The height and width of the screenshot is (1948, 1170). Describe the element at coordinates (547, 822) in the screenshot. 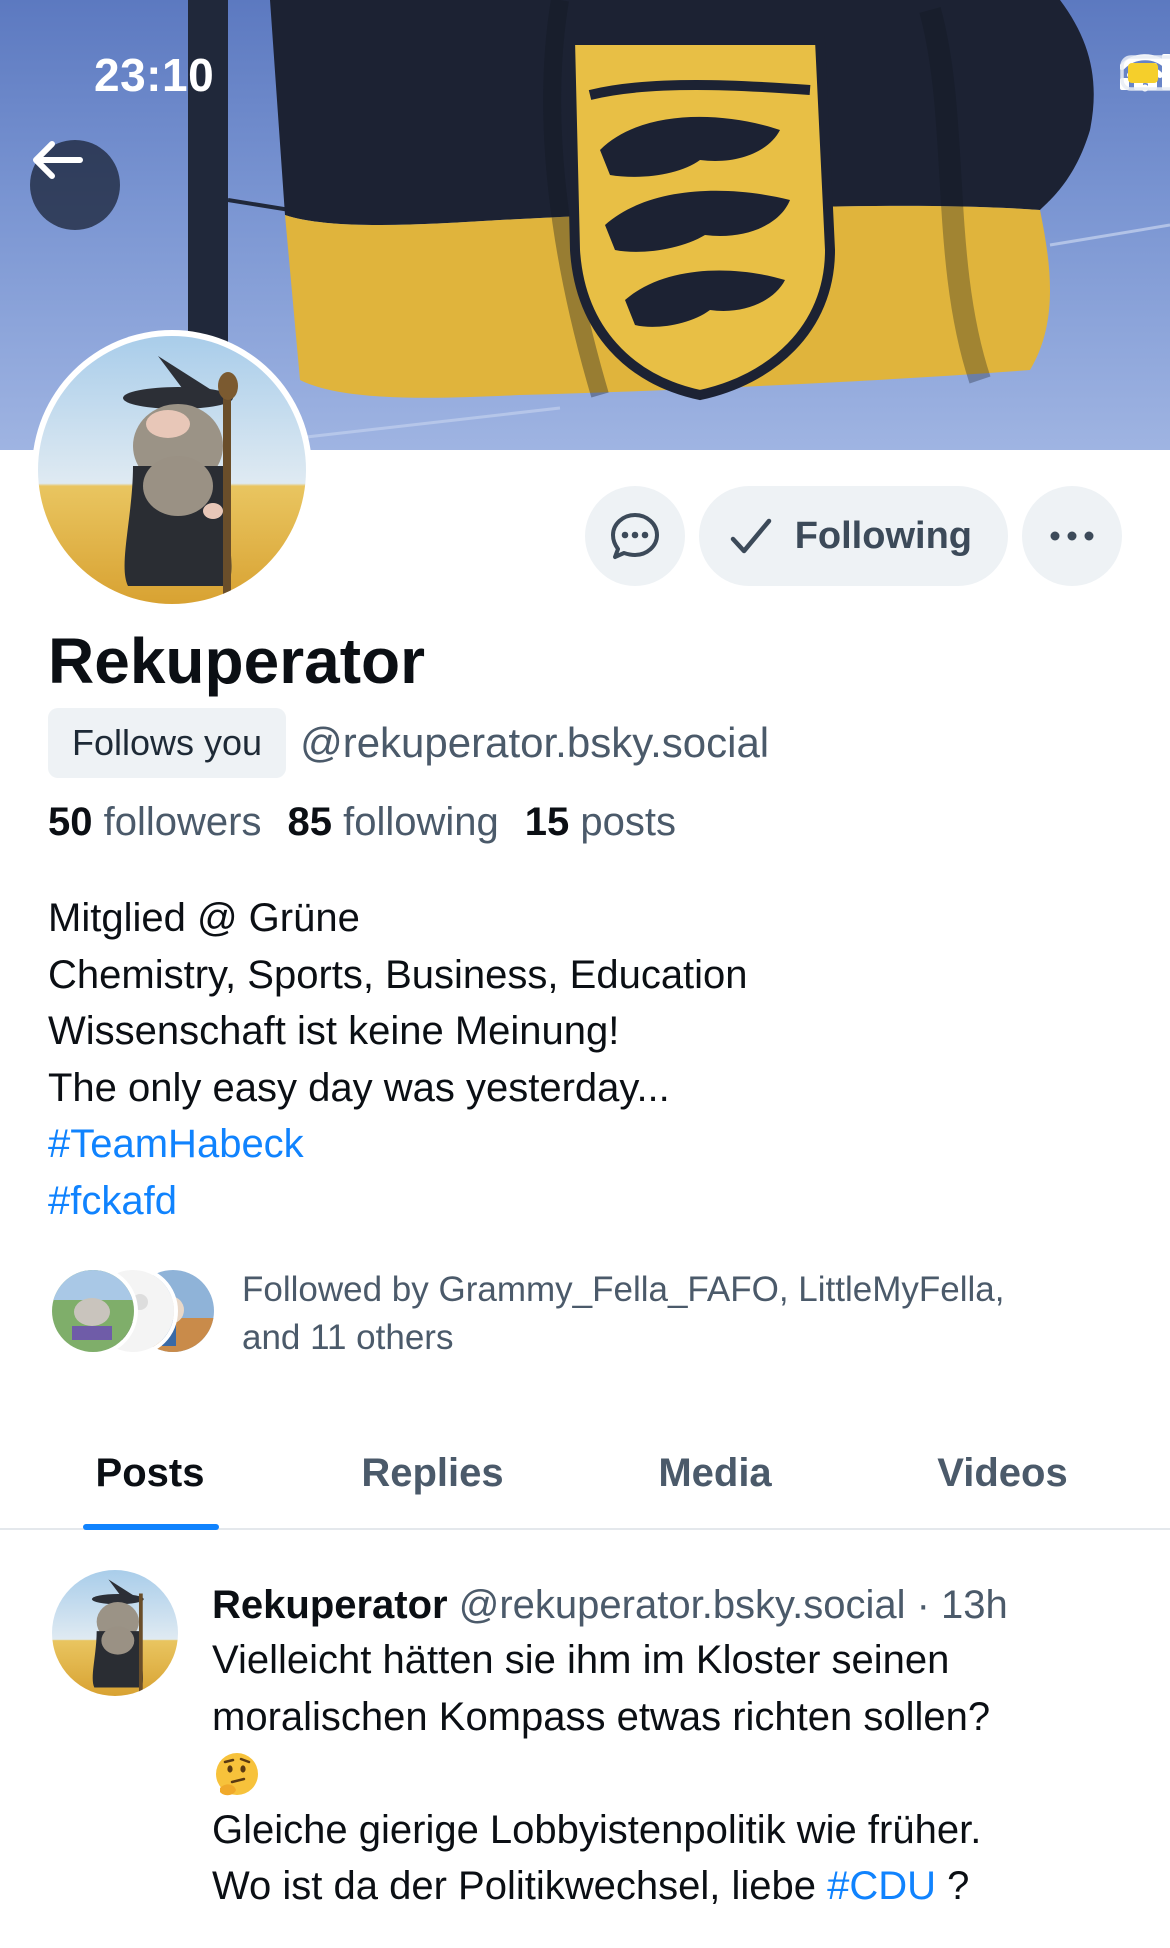

I see `posts-count: 15` at that location.